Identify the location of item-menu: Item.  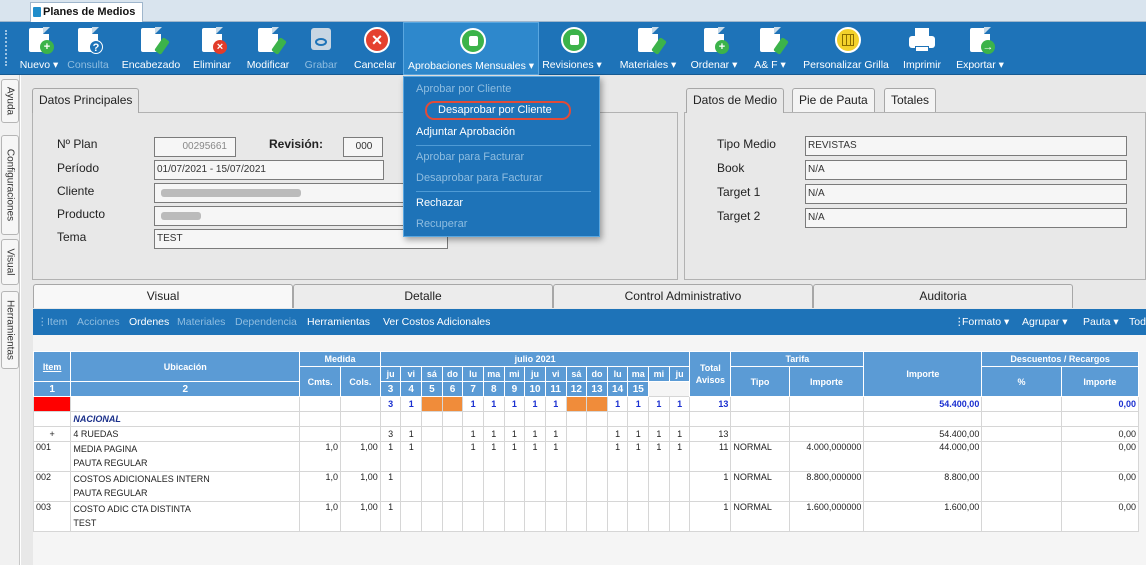
(57, 322).